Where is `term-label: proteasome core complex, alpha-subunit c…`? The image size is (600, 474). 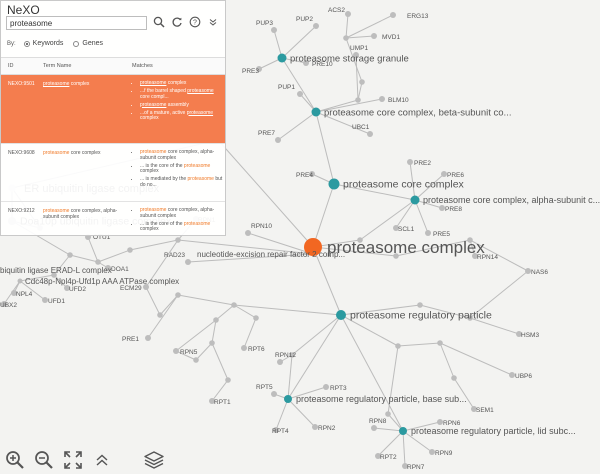 term-label: proteasome core complex, alpha-subunit c… is located at coordinates (511, 200).